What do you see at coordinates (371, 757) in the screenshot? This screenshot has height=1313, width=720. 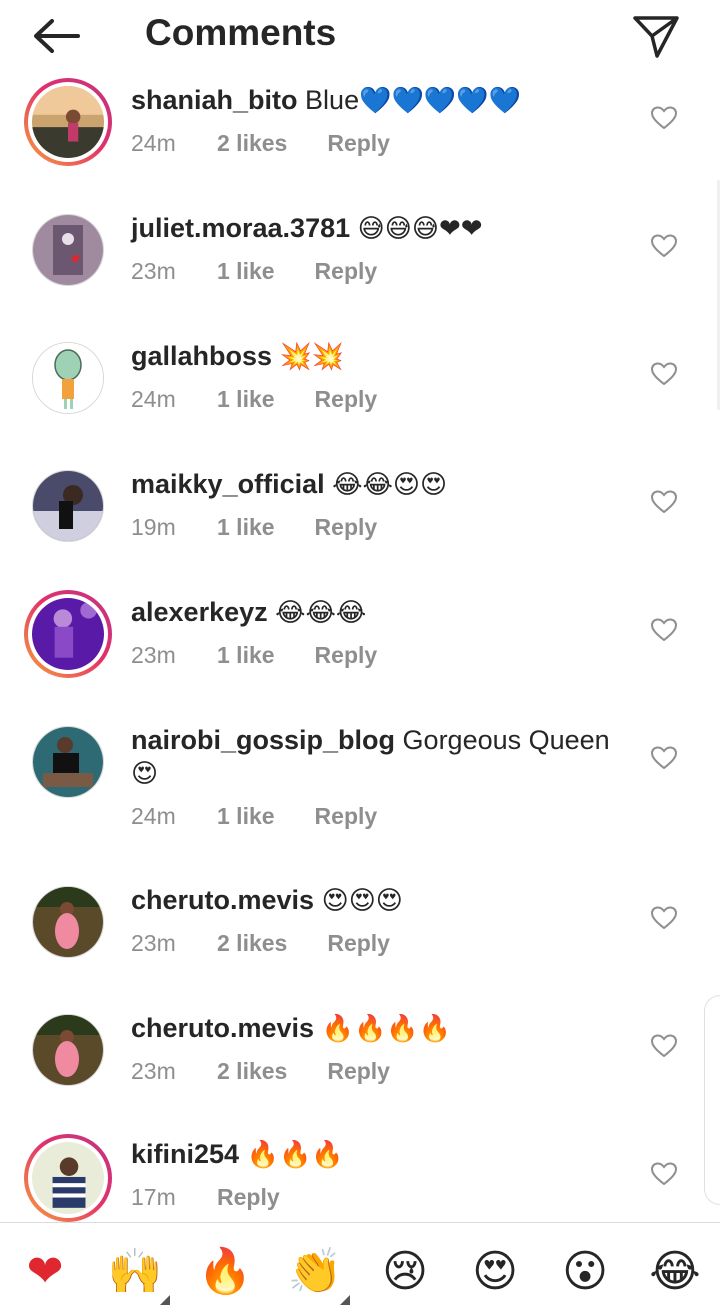 I see `comment-text: nairobi_gossip_blog Gorgeous Queen 😍` at bounding box center [371, 757].